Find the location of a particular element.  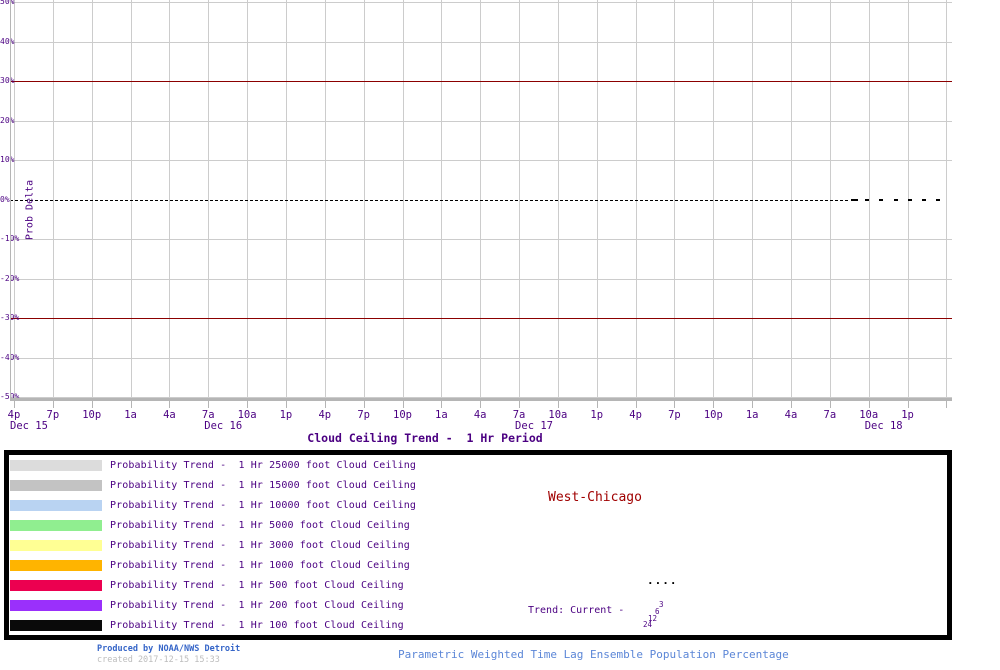

y-axis-title: Prob Delta is located at coordinates (30, 210).